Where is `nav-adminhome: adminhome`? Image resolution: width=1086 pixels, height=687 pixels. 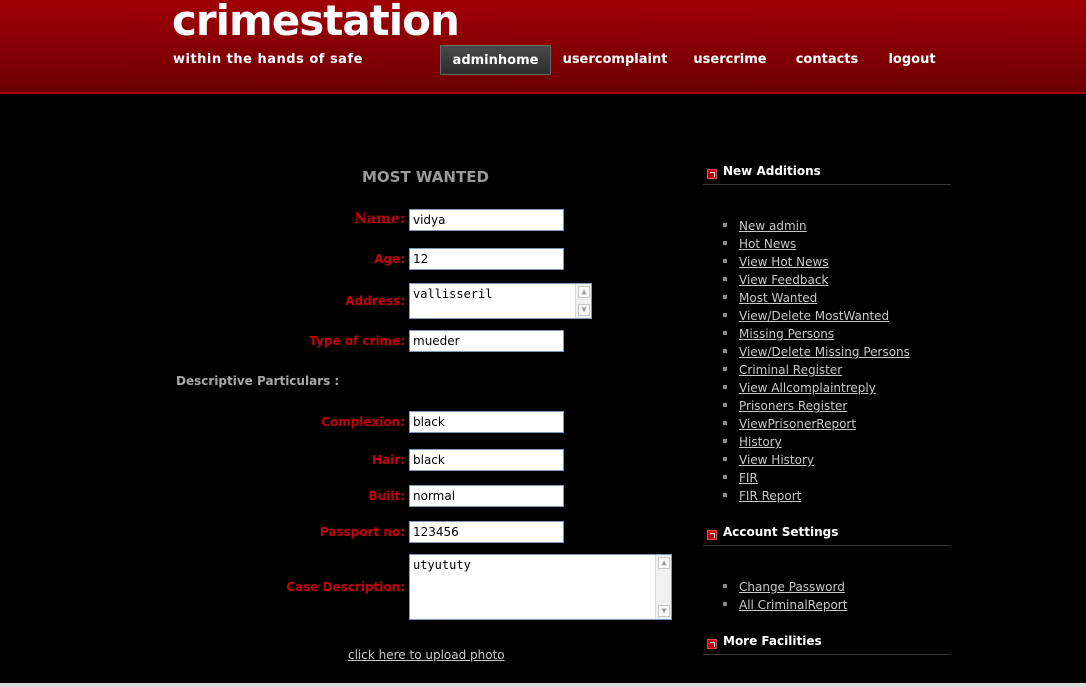 nav-adminhome: adminhome is located at coordinates (495, 60).